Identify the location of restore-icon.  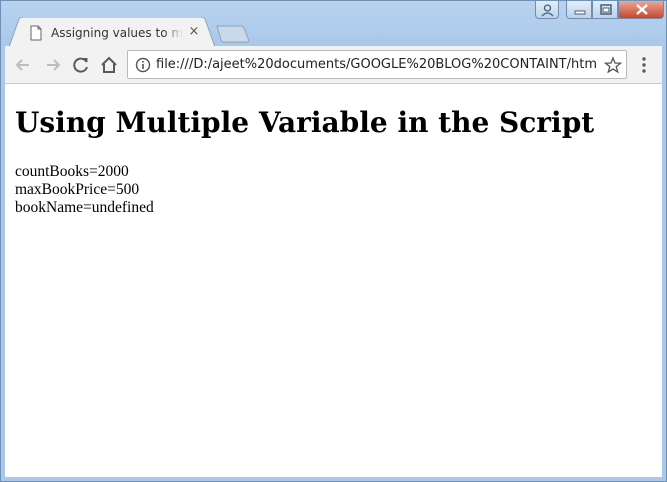
(606, 9).